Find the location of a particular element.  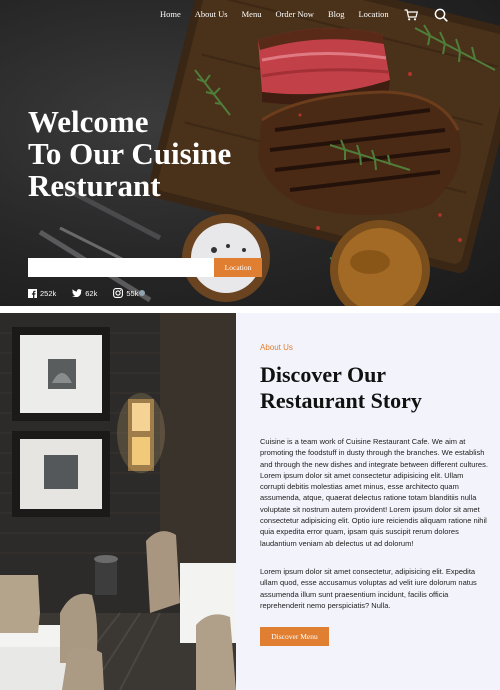

nav-link-blog: Blog is located at coordinates (336, 14).